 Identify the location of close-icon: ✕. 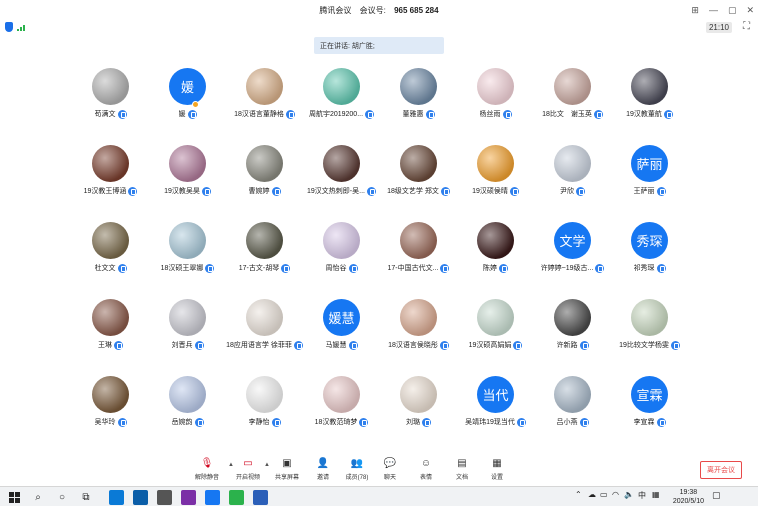
(750, 10).